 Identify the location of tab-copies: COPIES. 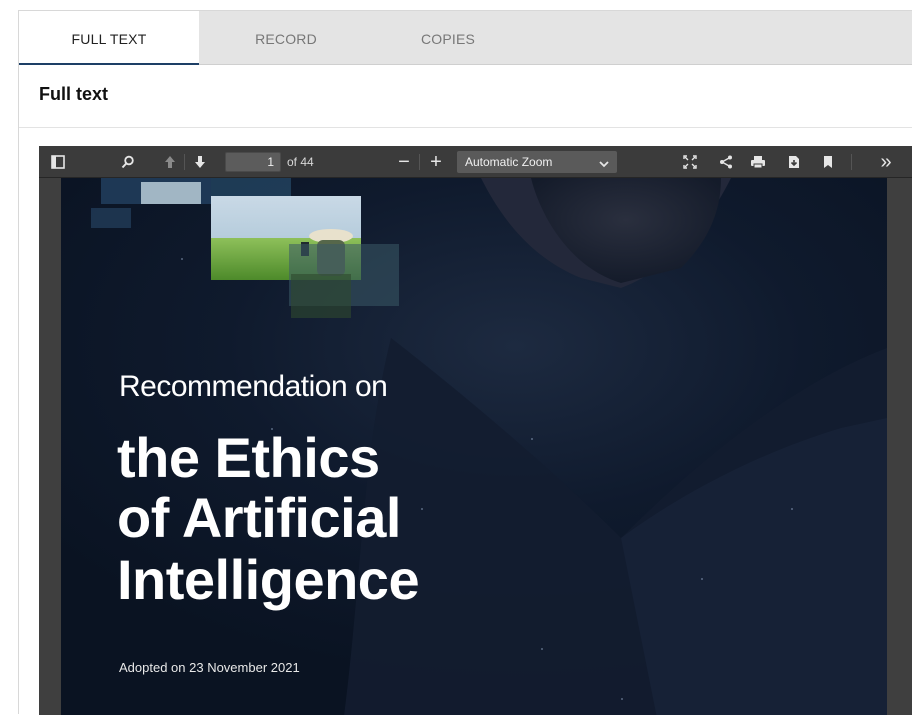
(448, 38).